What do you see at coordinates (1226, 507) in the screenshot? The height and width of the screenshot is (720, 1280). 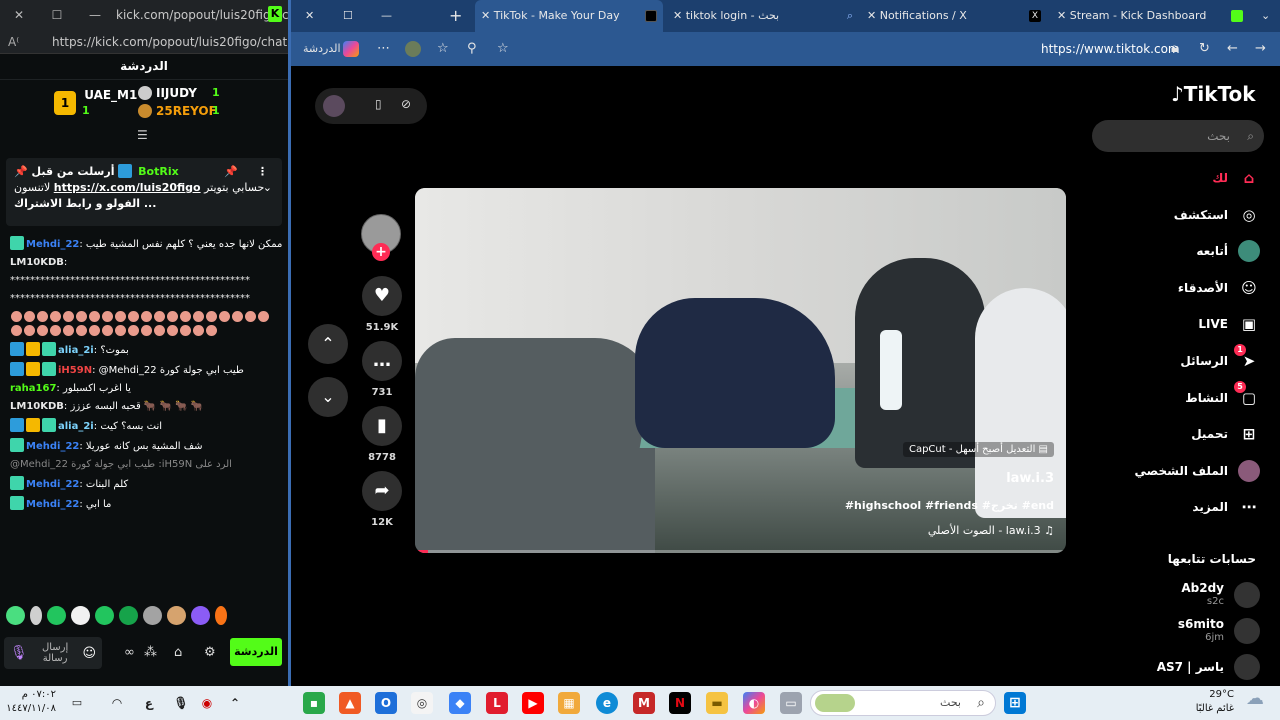 I see `nav-item-more: المزيد ⋯` at bounding box center [1226, 507].